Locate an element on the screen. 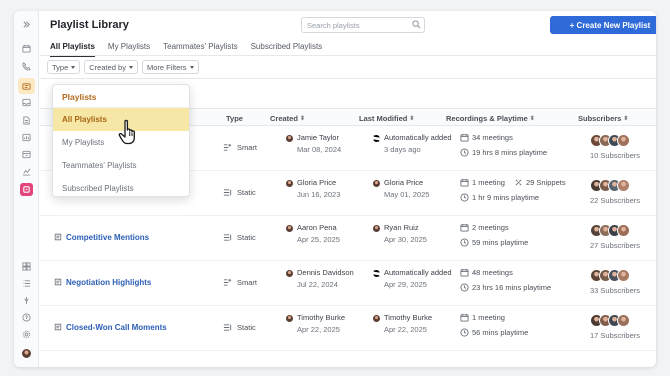  app-icon is located at coordinates (26, 189).